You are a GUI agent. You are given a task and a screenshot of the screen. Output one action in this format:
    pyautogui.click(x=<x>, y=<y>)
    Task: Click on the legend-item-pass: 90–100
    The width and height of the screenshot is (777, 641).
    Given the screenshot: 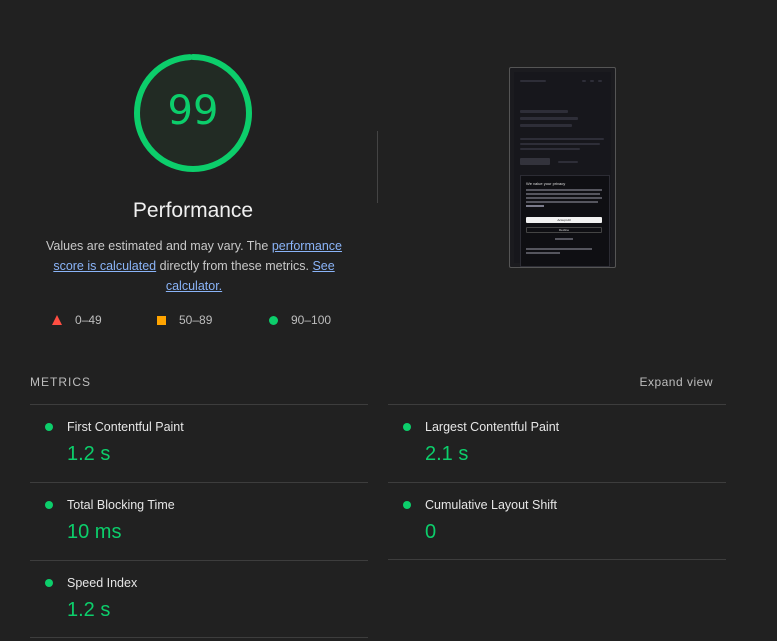 What is the action you would take?
    pyautogui.click(x=300, y=320)
    